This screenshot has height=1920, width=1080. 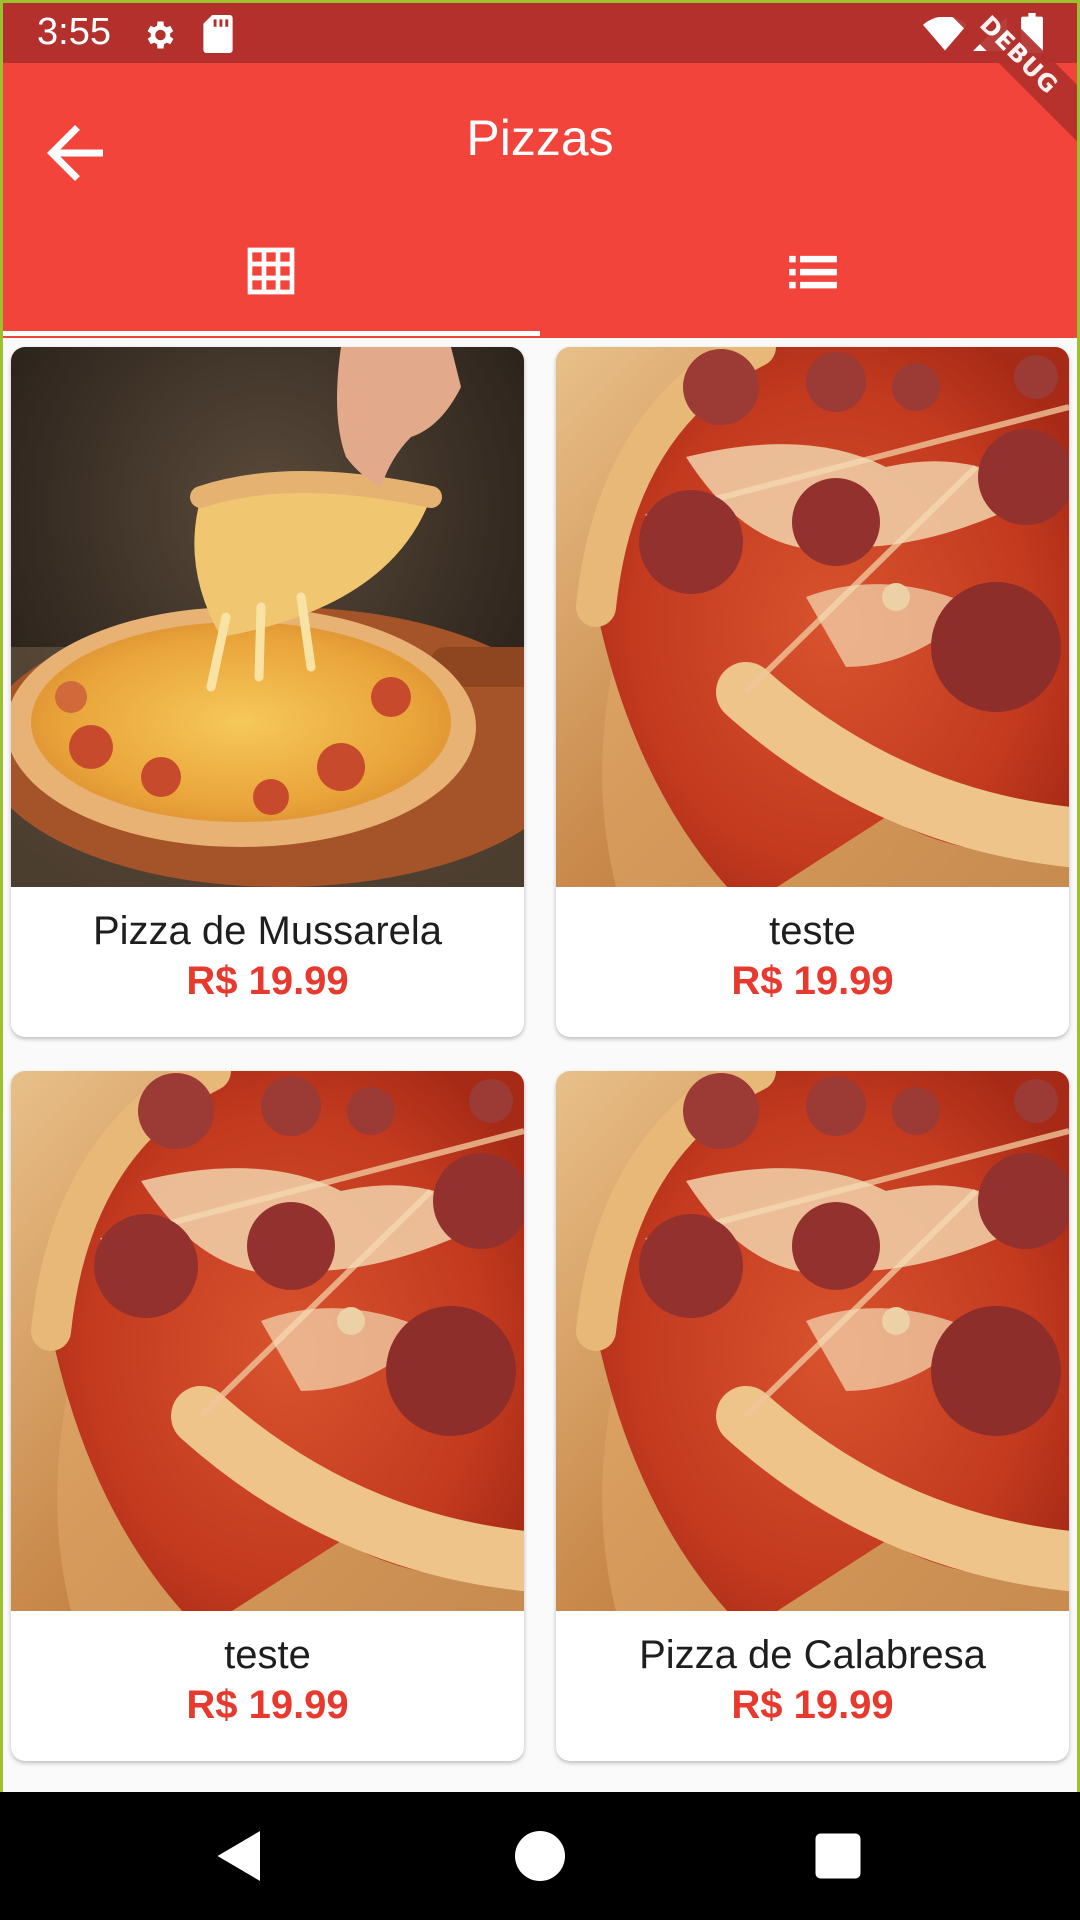 I want to click on recents-square-icon, so click(x=838, y=1856).